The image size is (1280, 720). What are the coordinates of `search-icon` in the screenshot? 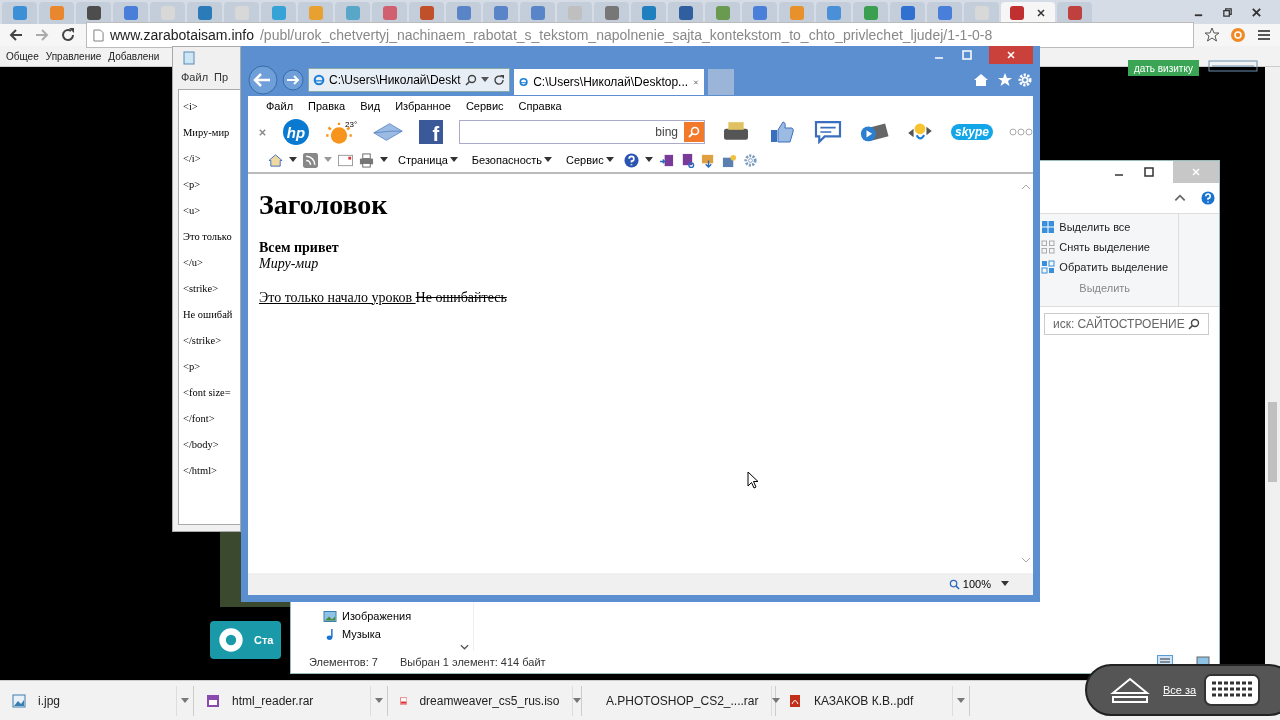 It's located at (471, 80).